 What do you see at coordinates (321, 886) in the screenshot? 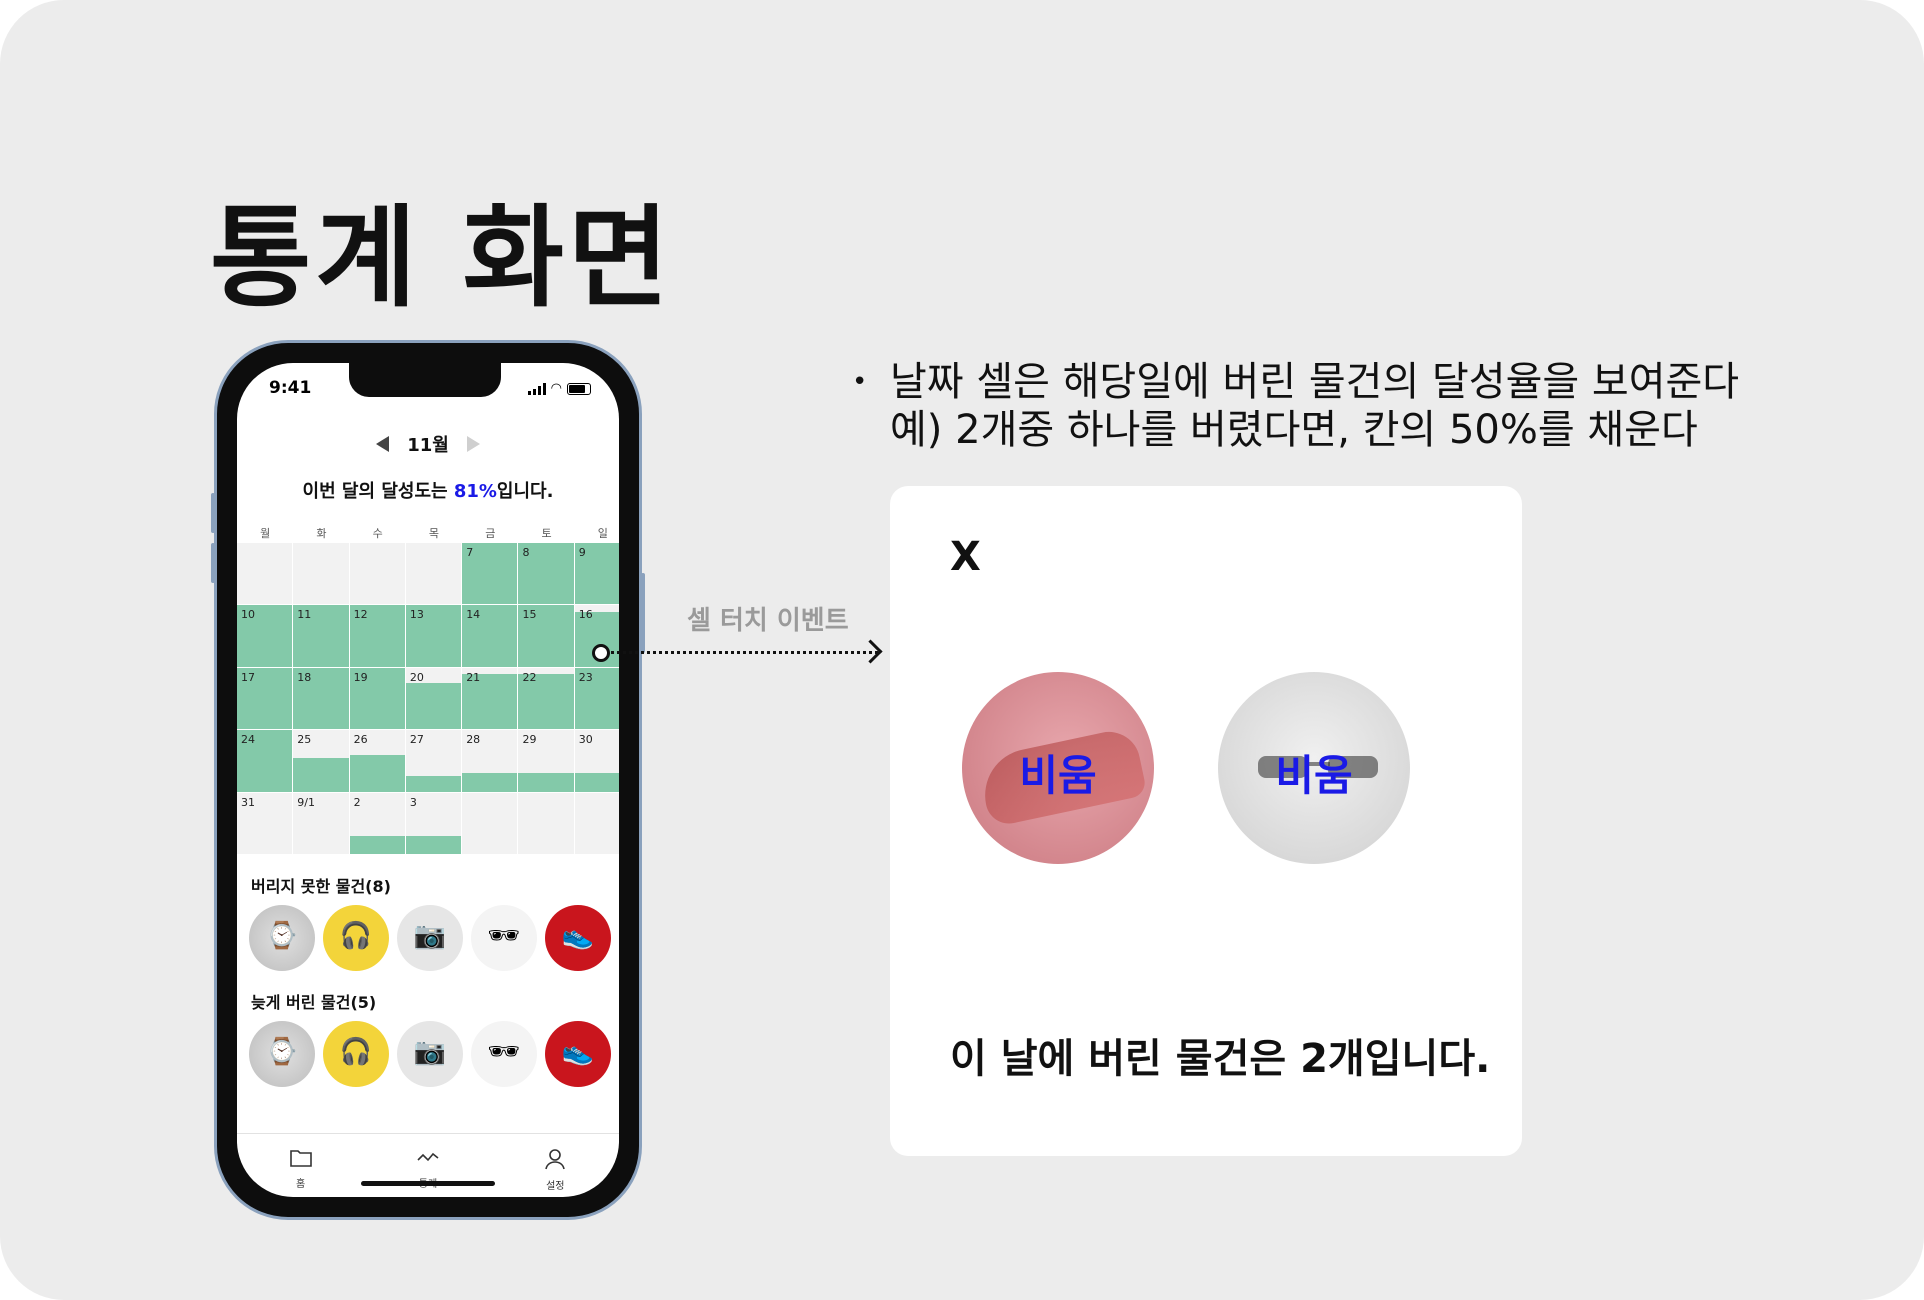
I see `not-discarded-label: 버리지 못한 물건(8)` at bounding box center [321, 886].